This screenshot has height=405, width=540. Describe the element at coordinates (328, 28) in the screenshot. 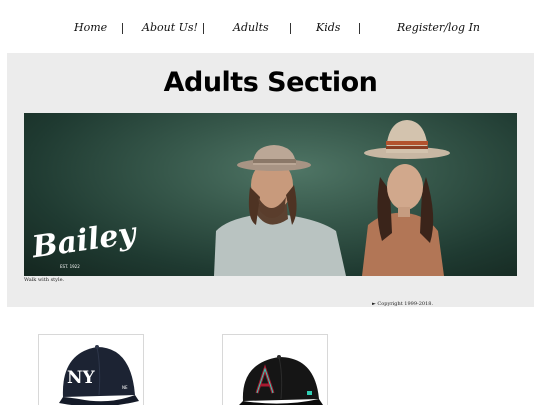

I see `nav-kids-link: Kids` at that location.